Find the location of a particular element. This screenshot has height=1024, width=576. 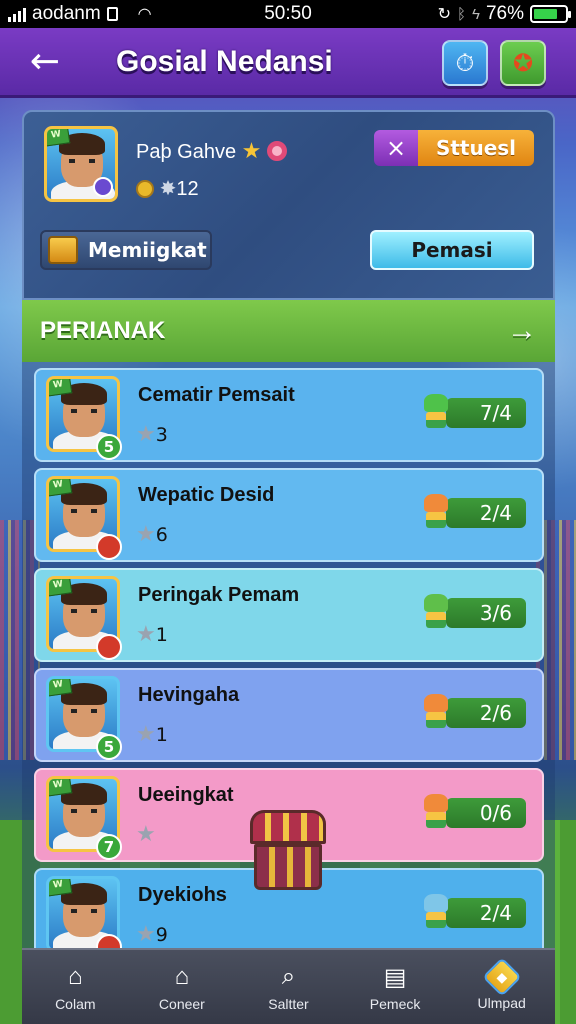

bluetooth-icon: ᛒ is located at coordinates (462, 14).